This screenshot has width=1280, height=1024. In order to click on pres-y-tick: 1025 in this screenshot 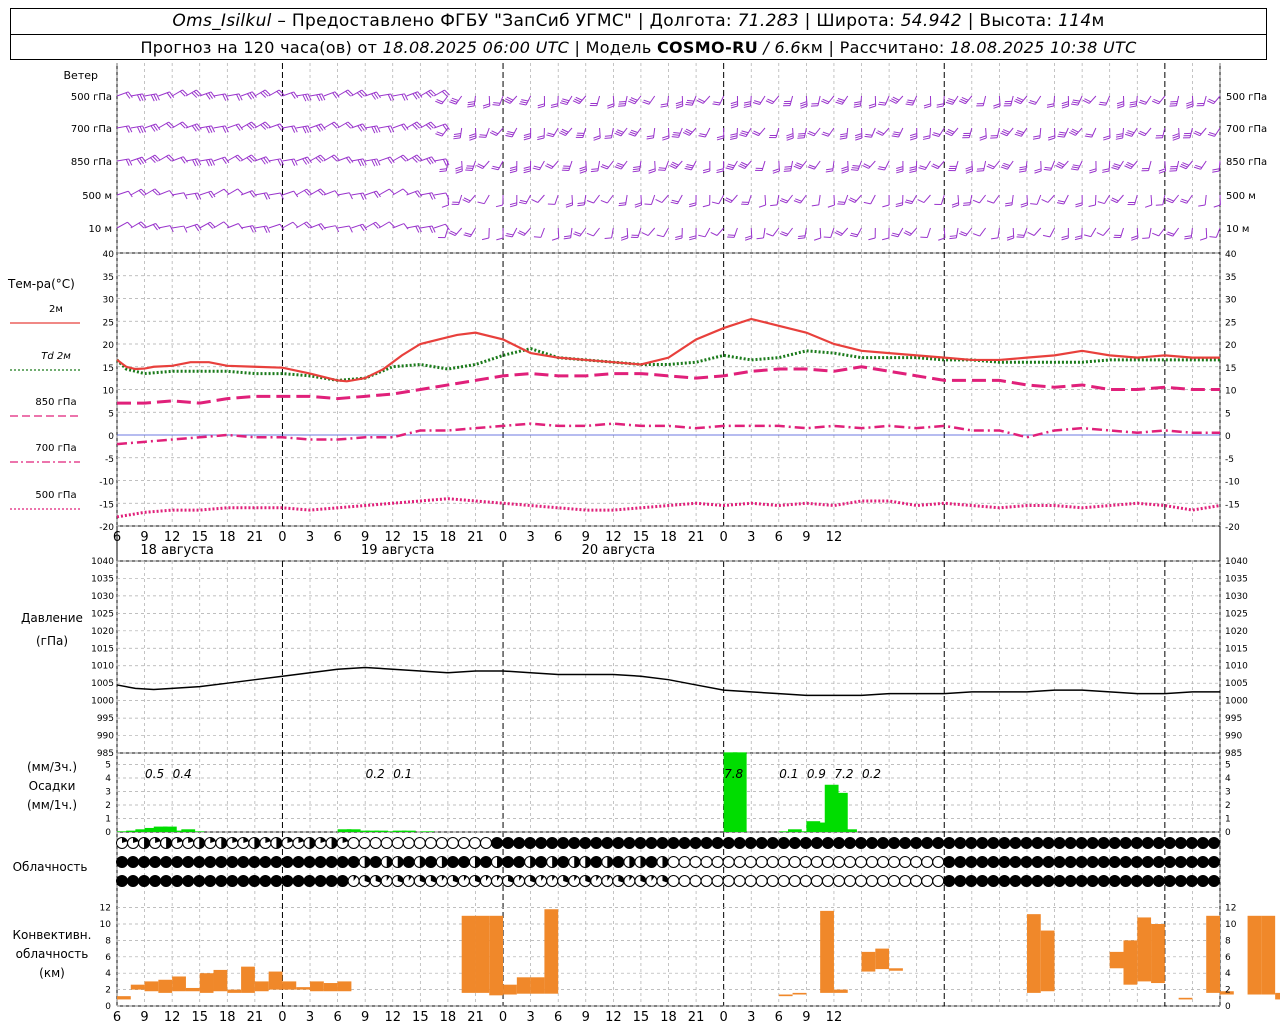, I will do `click(102, 614)`.